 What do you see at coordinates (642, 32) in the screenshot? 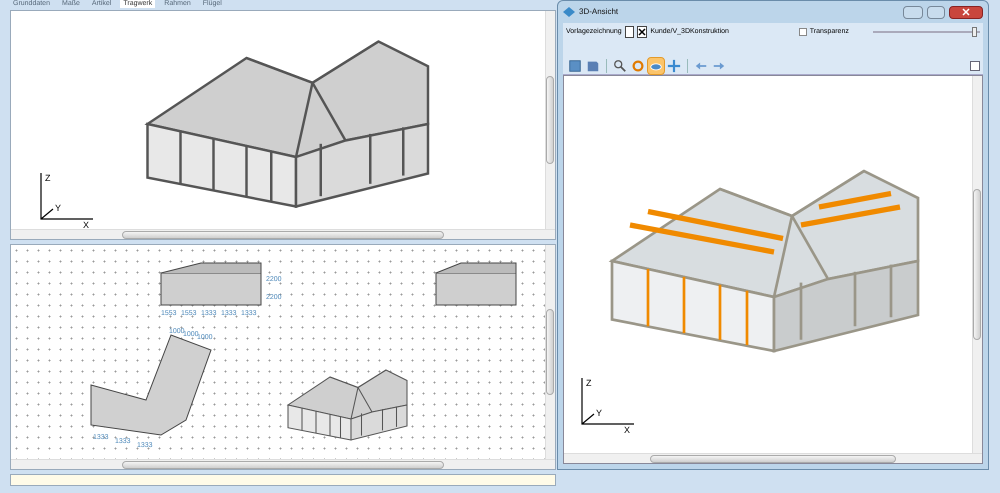
I see `cross-icon` at bounding box center [642, 32].